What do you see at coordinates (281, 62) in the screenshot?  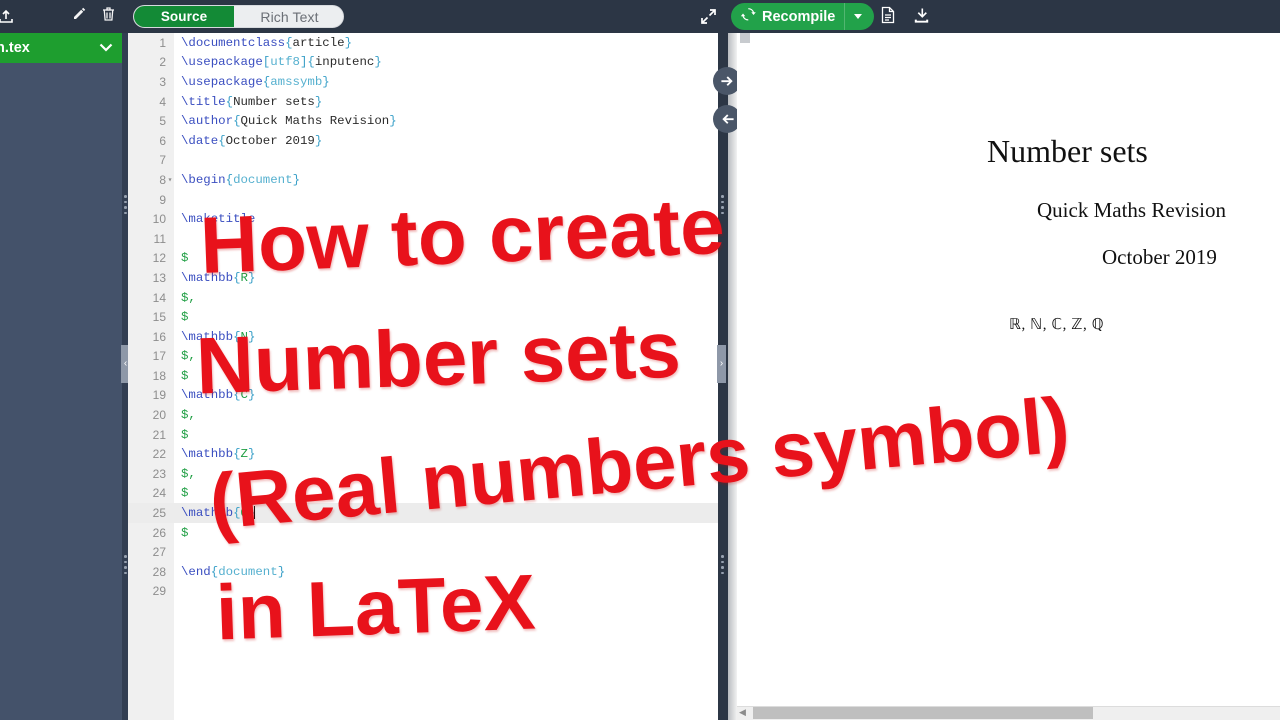 I see `code-text: \usepackage[utf8]{inputenc}` at bounding box center [281, 62].